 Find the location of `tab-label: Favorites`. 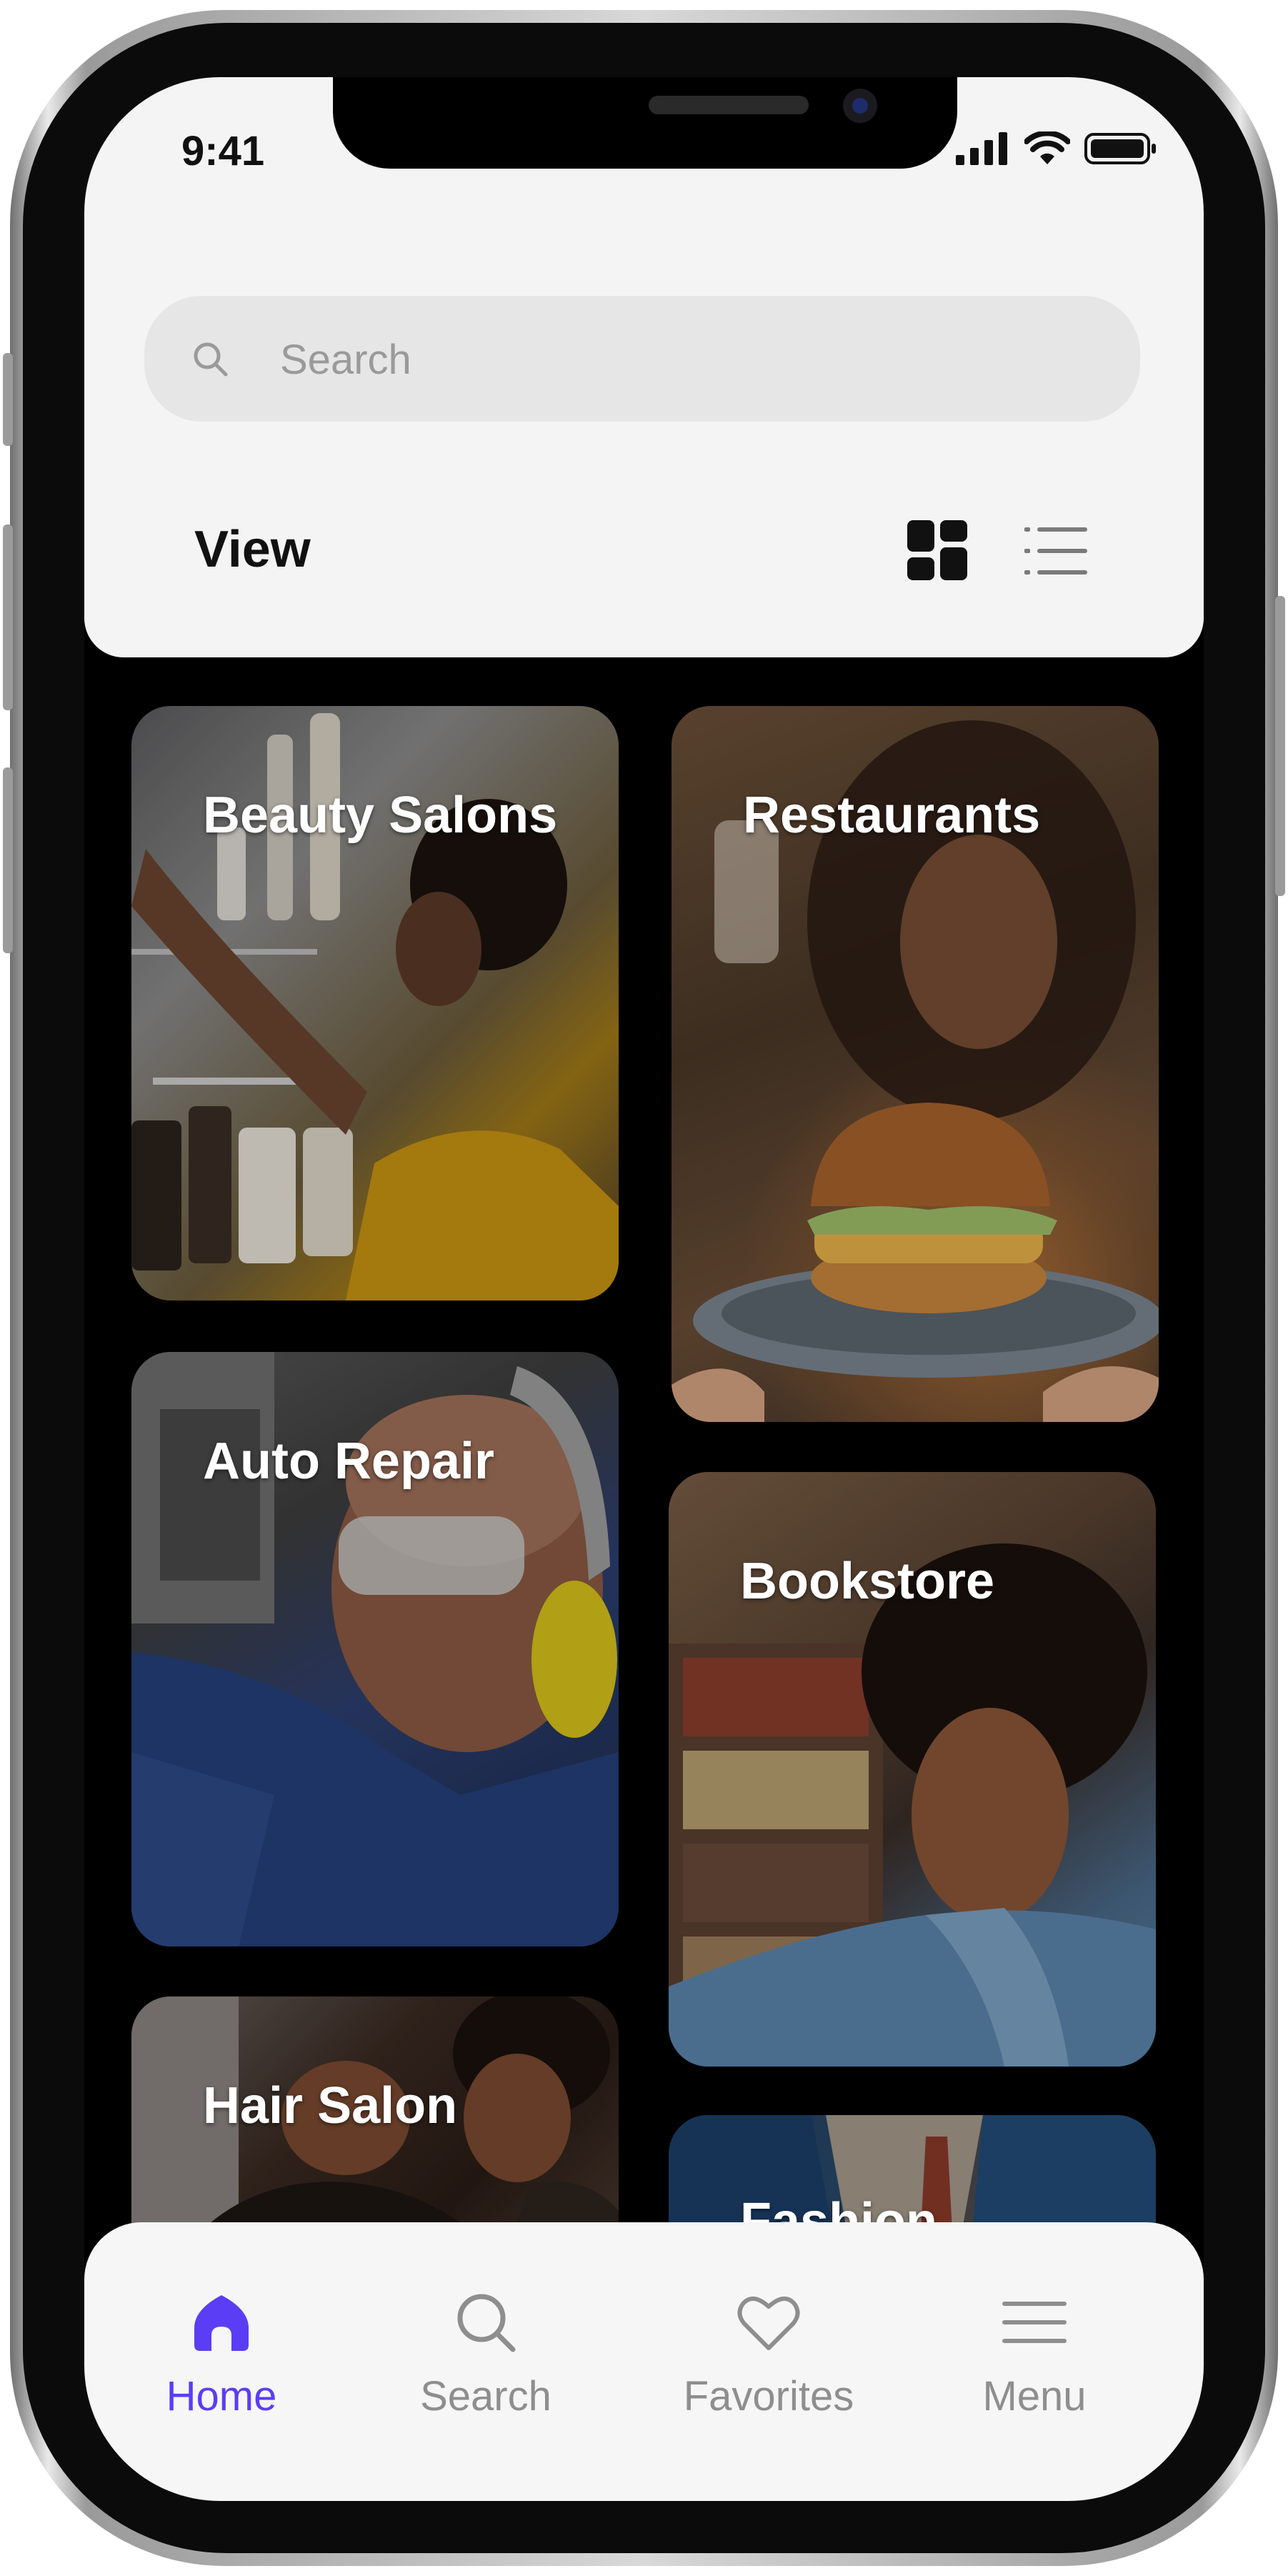

tab-label: Favorites is located at coordinates (769, 2396).